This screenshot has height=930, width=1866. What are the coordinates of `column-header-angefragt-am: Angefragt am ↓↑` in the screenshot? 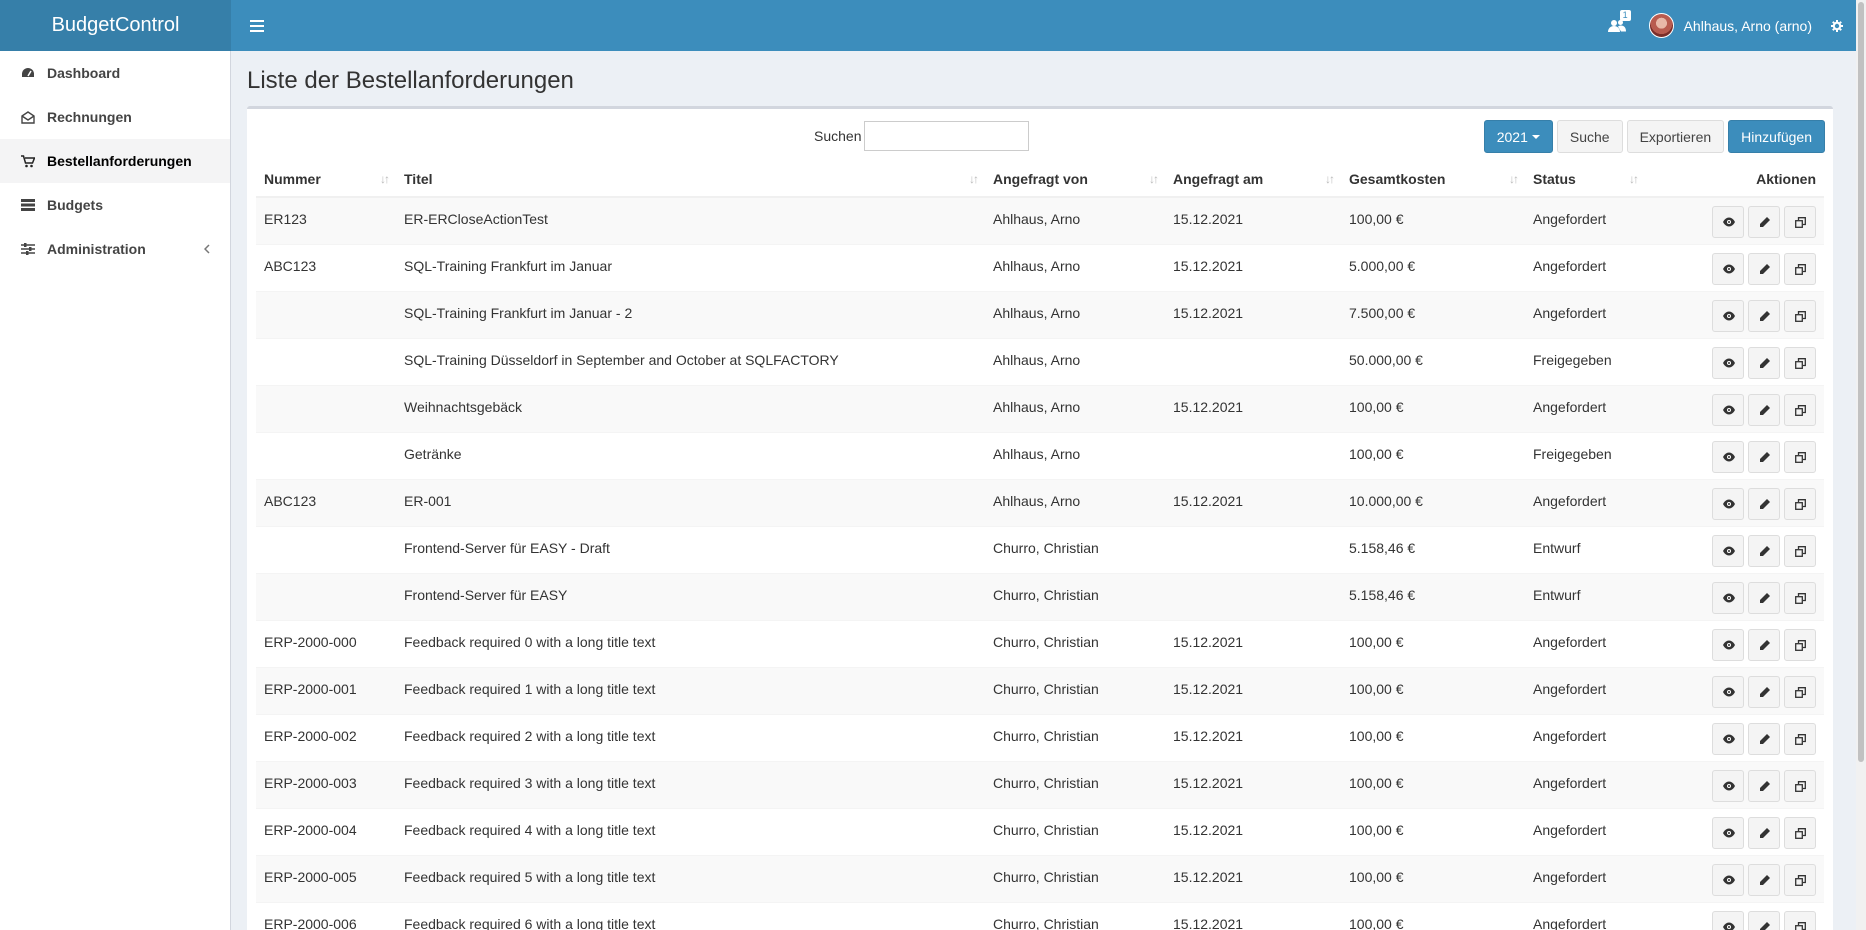 It's located at (1253, 179).